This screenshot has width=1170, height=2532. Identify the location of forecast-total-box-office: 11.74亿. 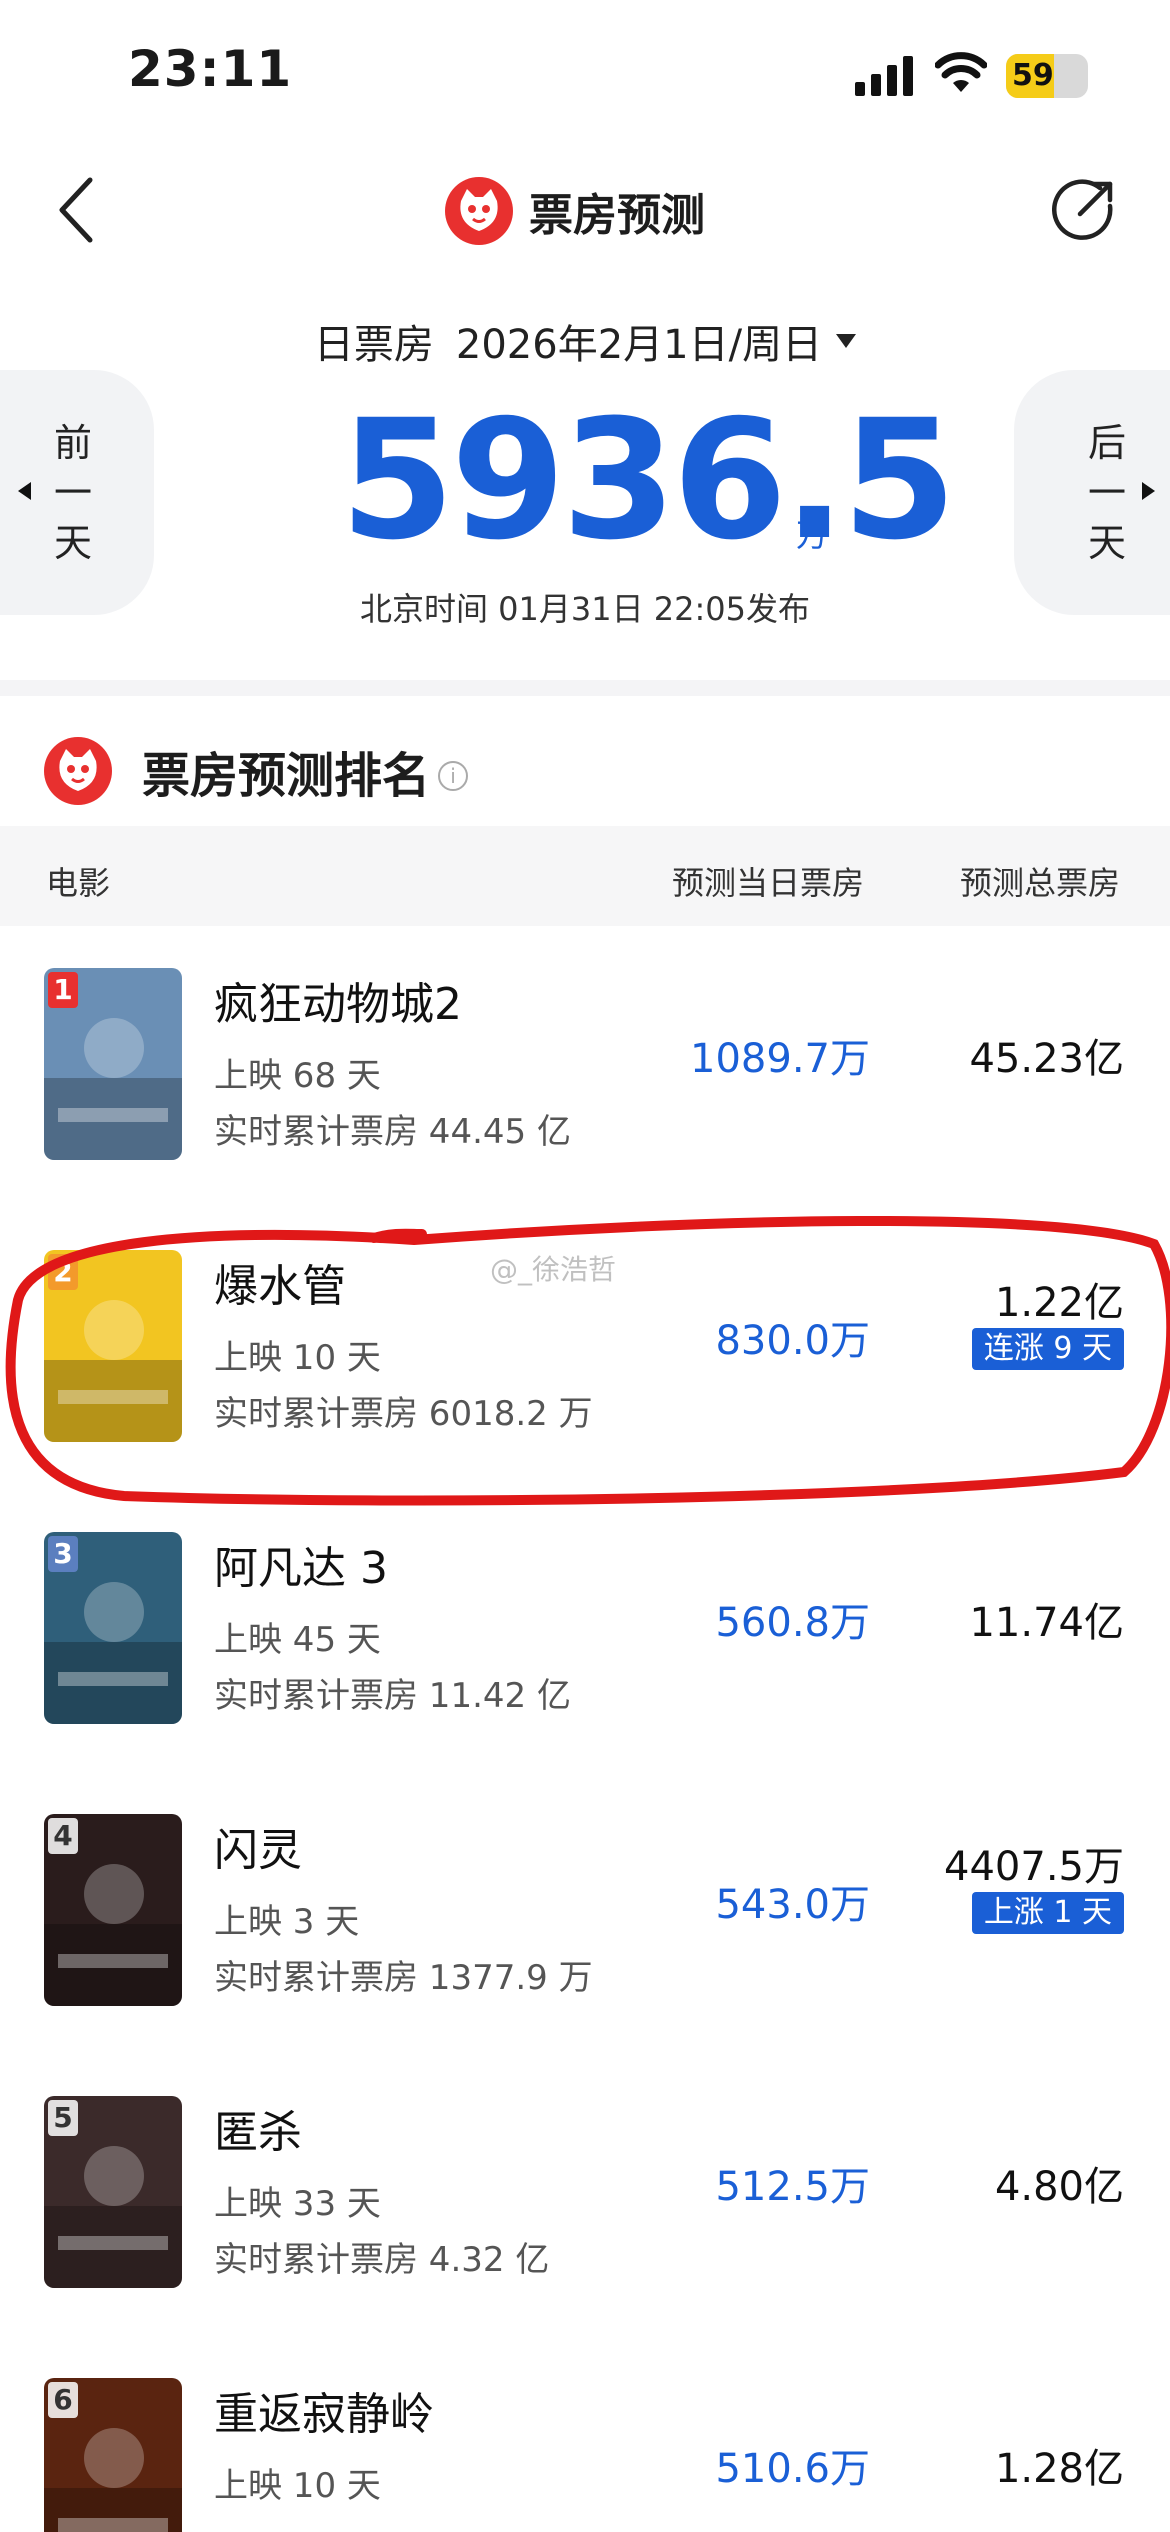
(1046, 1623).